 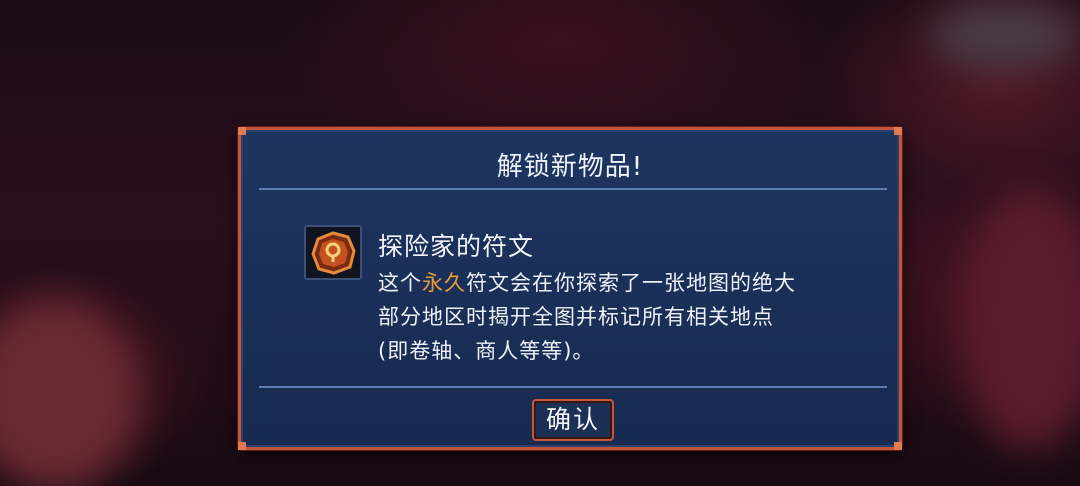 What do you see at coordinates (400, 283) in the screenshot?
I see `description-text: 这个` at bounding box center [400, 283].